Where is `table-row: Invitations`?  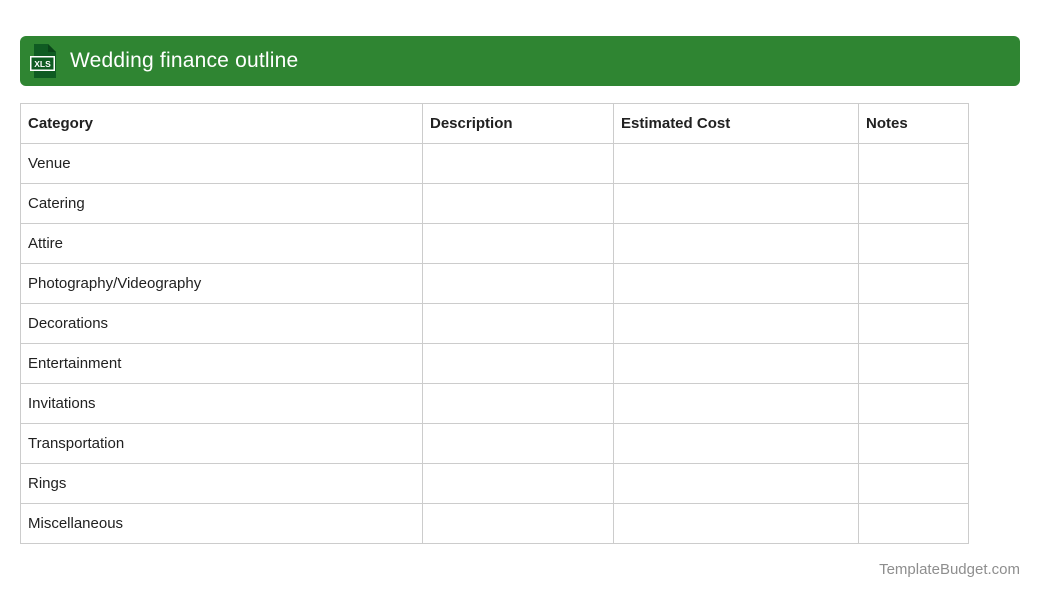 table-row: Invitations is located at coordinates (494, 403).